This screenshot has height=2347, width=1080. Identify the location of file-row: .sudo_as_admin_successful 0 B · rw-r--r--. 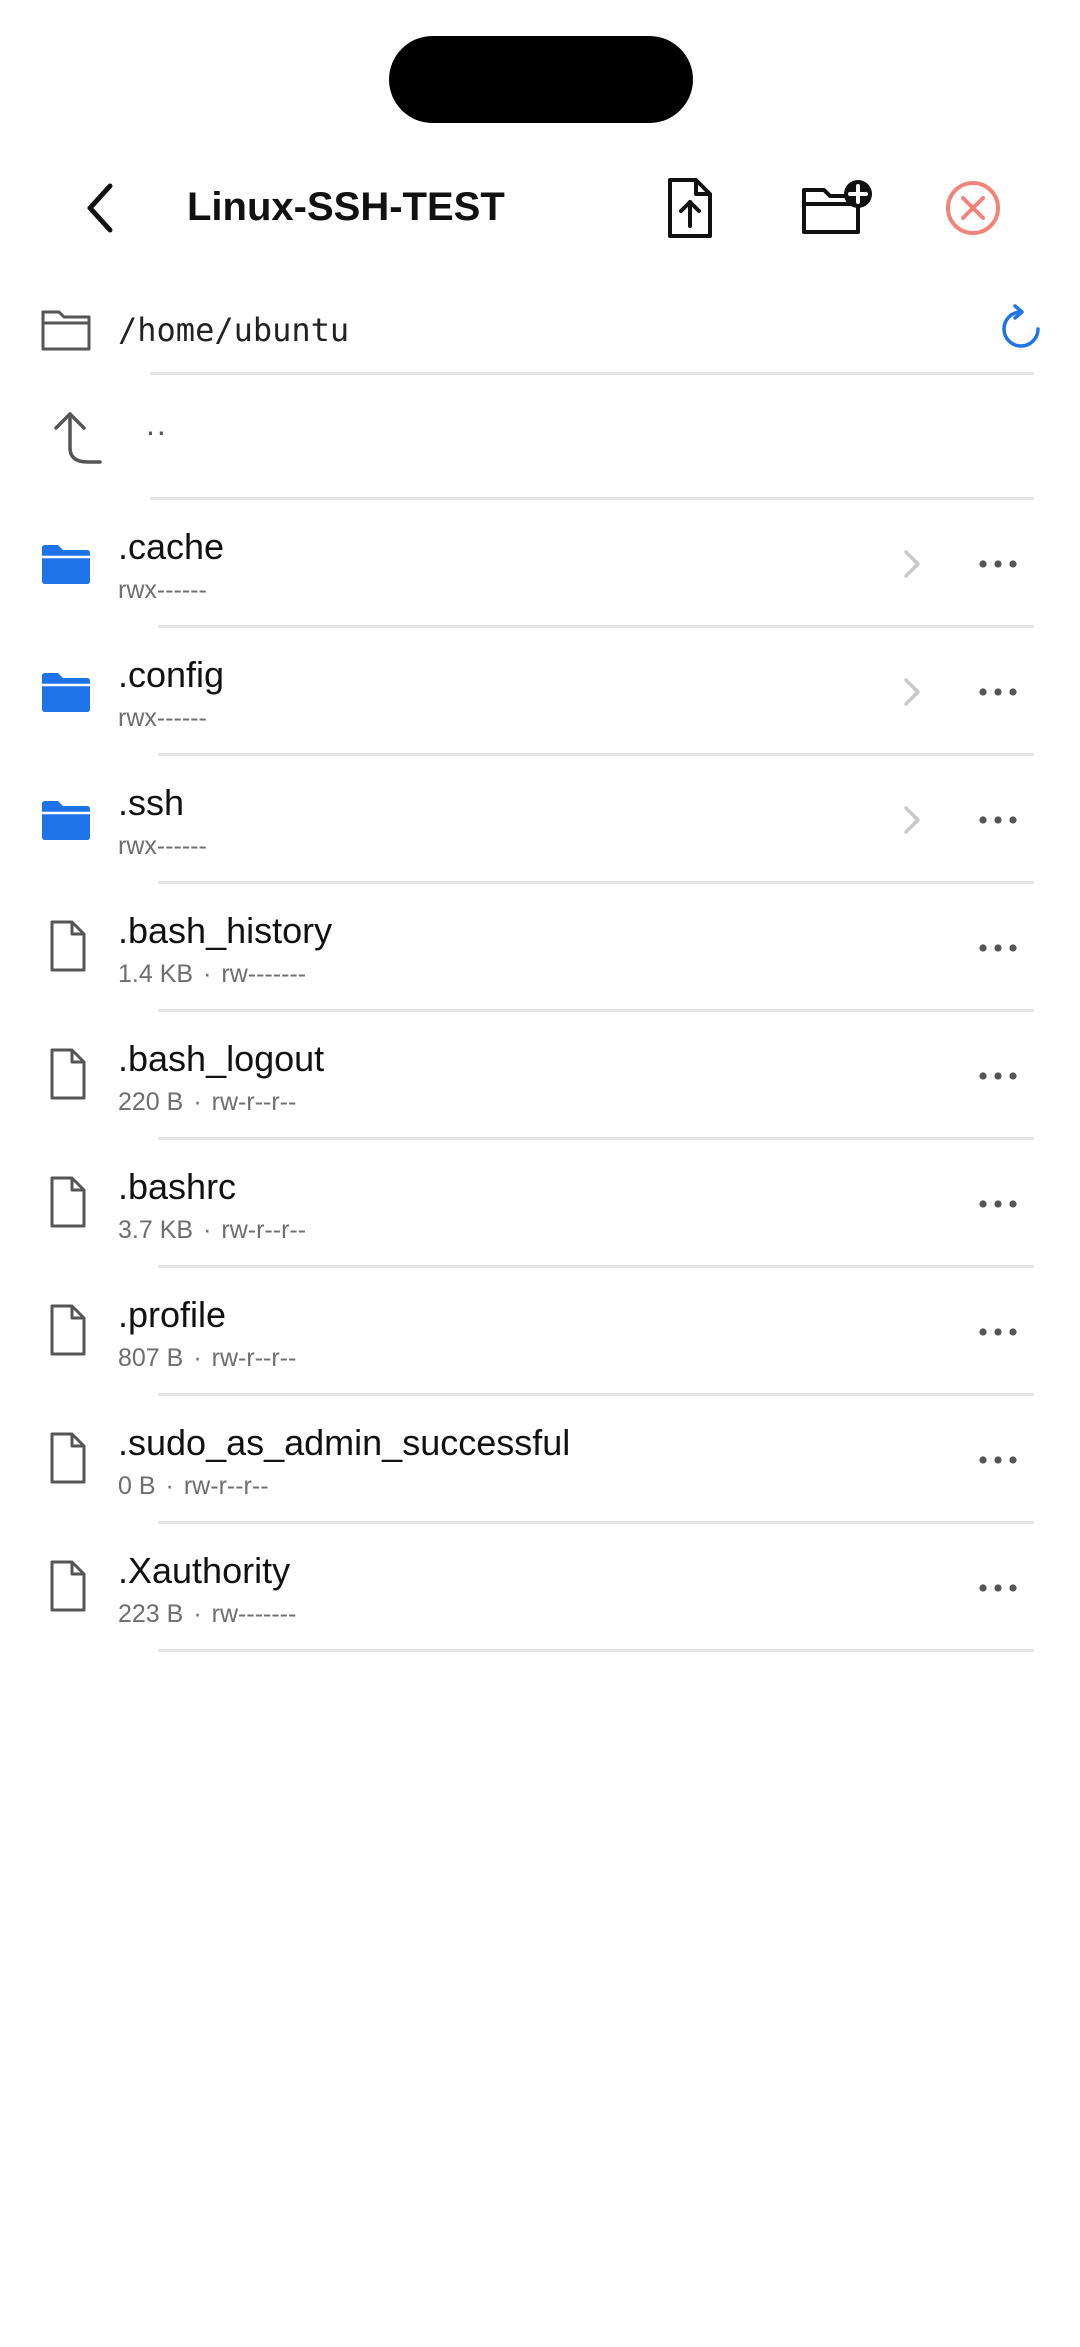
(540, 1460).